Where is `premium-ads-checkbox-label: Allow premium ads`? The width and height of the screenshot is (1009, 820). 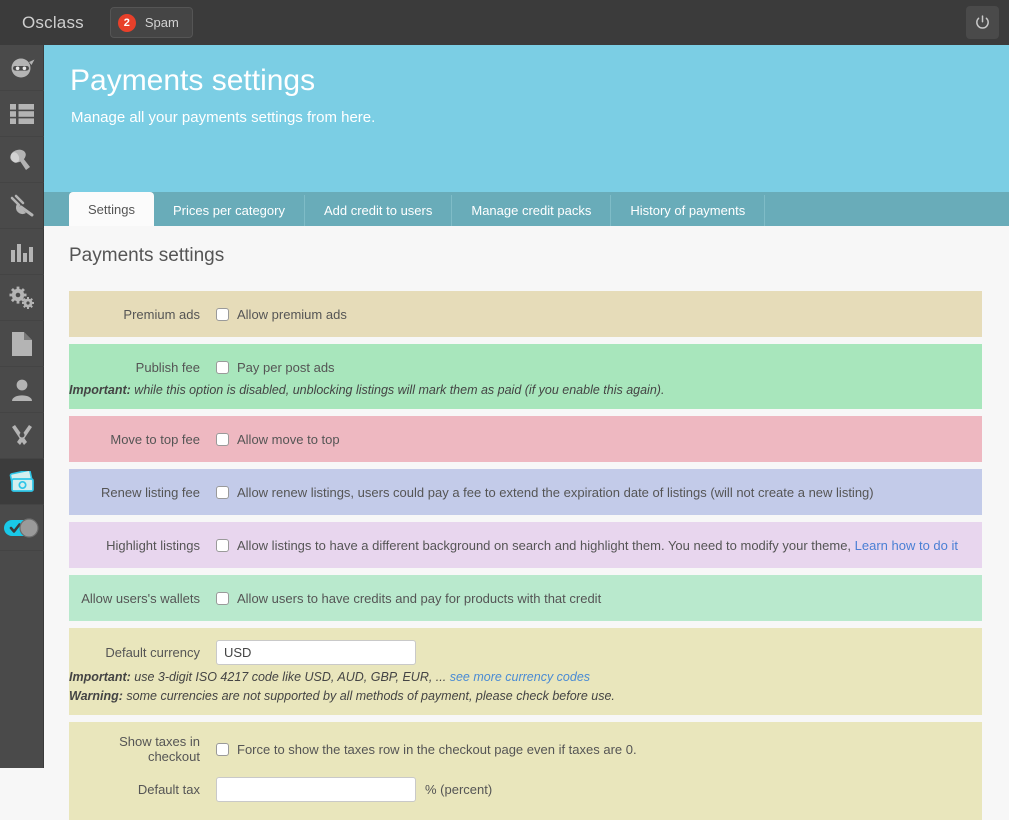 premium-ads-checkbox-label: Allow premium ads is located at coordinates (292, 314).